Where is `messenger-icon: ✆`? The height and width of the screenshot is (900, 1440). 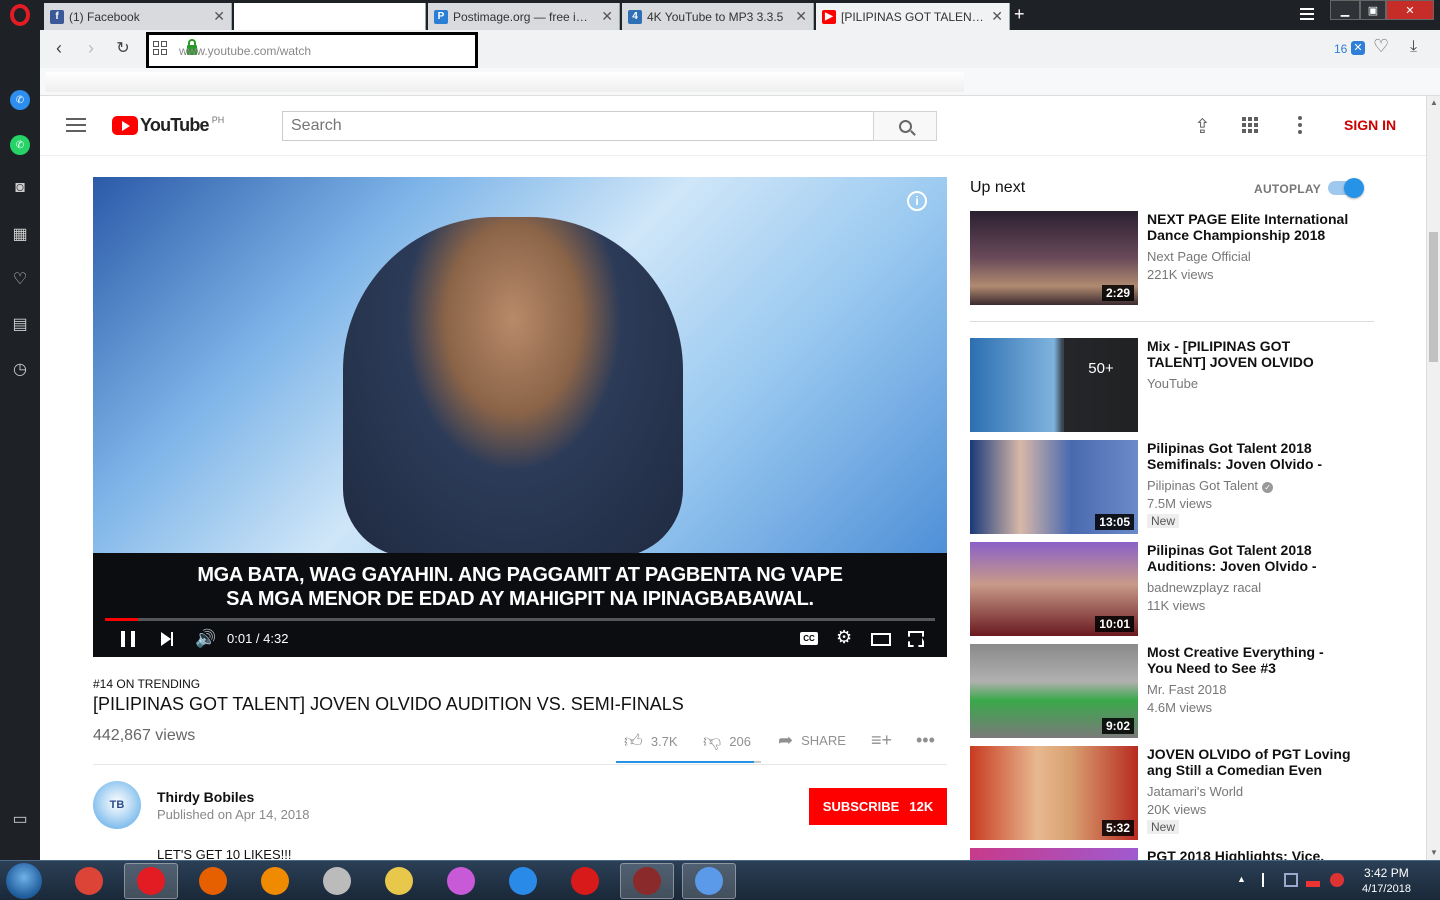 messenger-icon: ✆ is located at coordinates (20, 100).